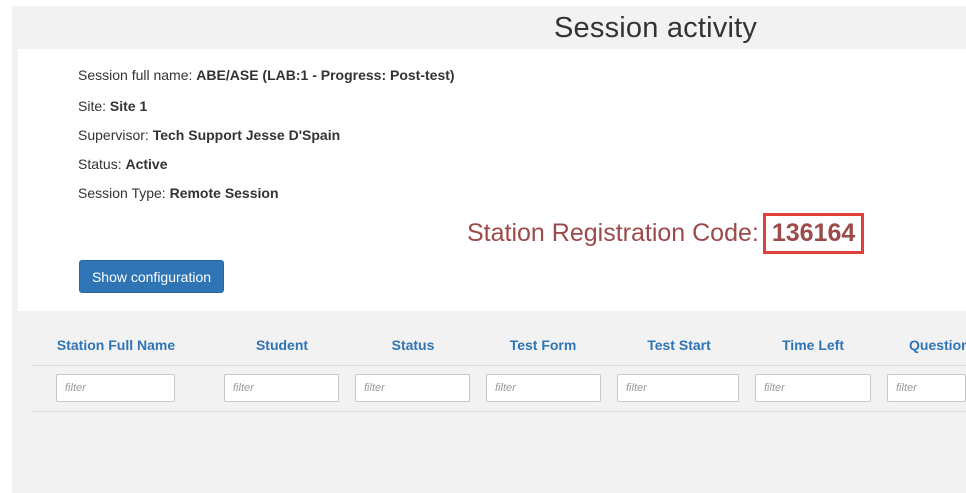 Image resolution: width=966 pixels, height=493 pixels. I want to click on filter-input-test-start, so click(678, 388).